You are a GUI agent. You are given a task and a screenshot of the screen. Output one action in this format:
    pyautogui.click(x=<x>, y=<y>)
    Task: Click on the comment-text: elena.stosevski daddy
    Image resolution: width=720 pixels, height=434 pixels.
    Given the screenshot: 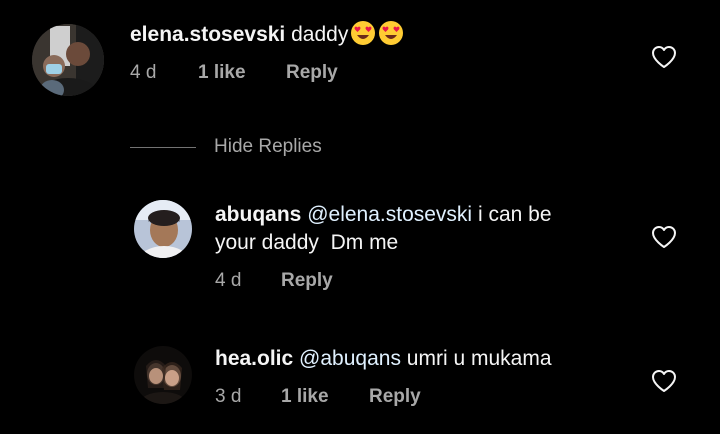 What is the action you would take?
    pyautogui.click(x=267, y=35)
    